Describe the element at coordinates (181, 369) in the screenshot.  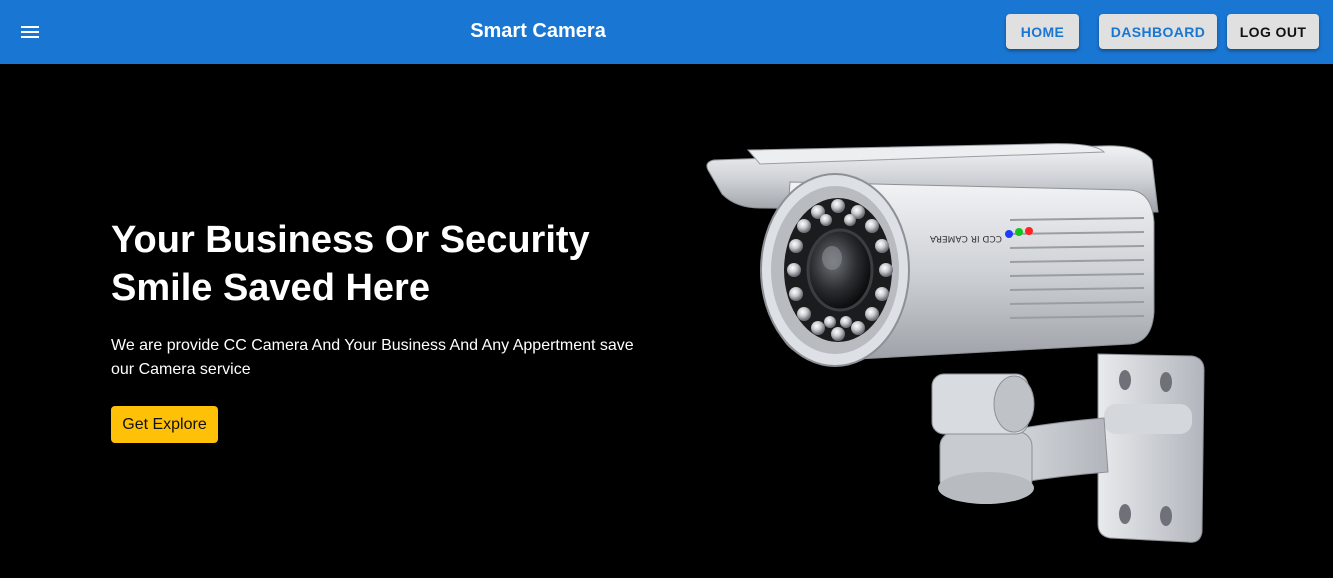
I see `hero-description-line2: our Camera service` at that location.